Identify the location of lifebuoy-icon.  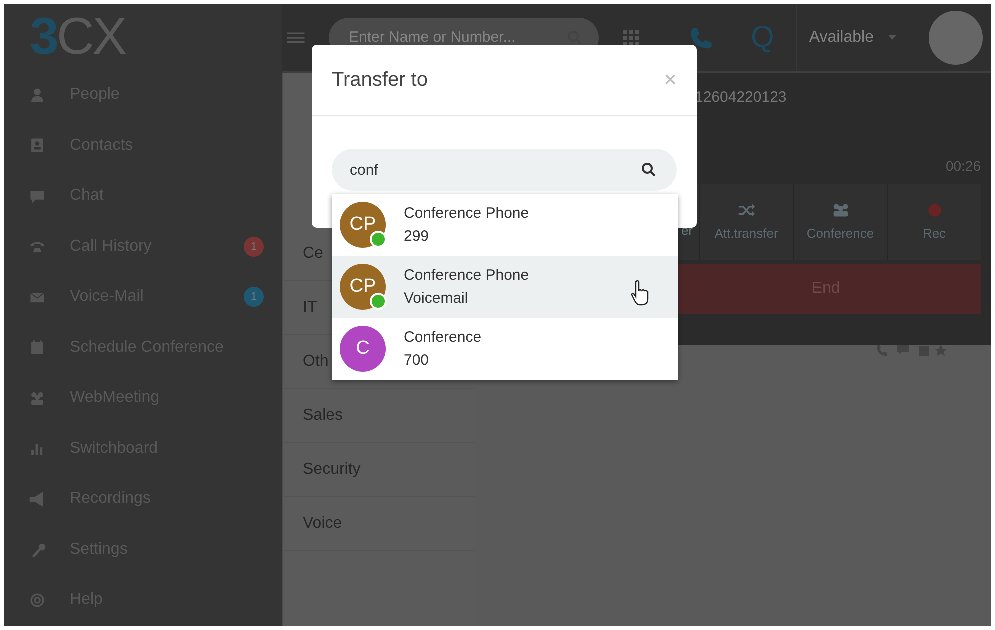
(37, 600).